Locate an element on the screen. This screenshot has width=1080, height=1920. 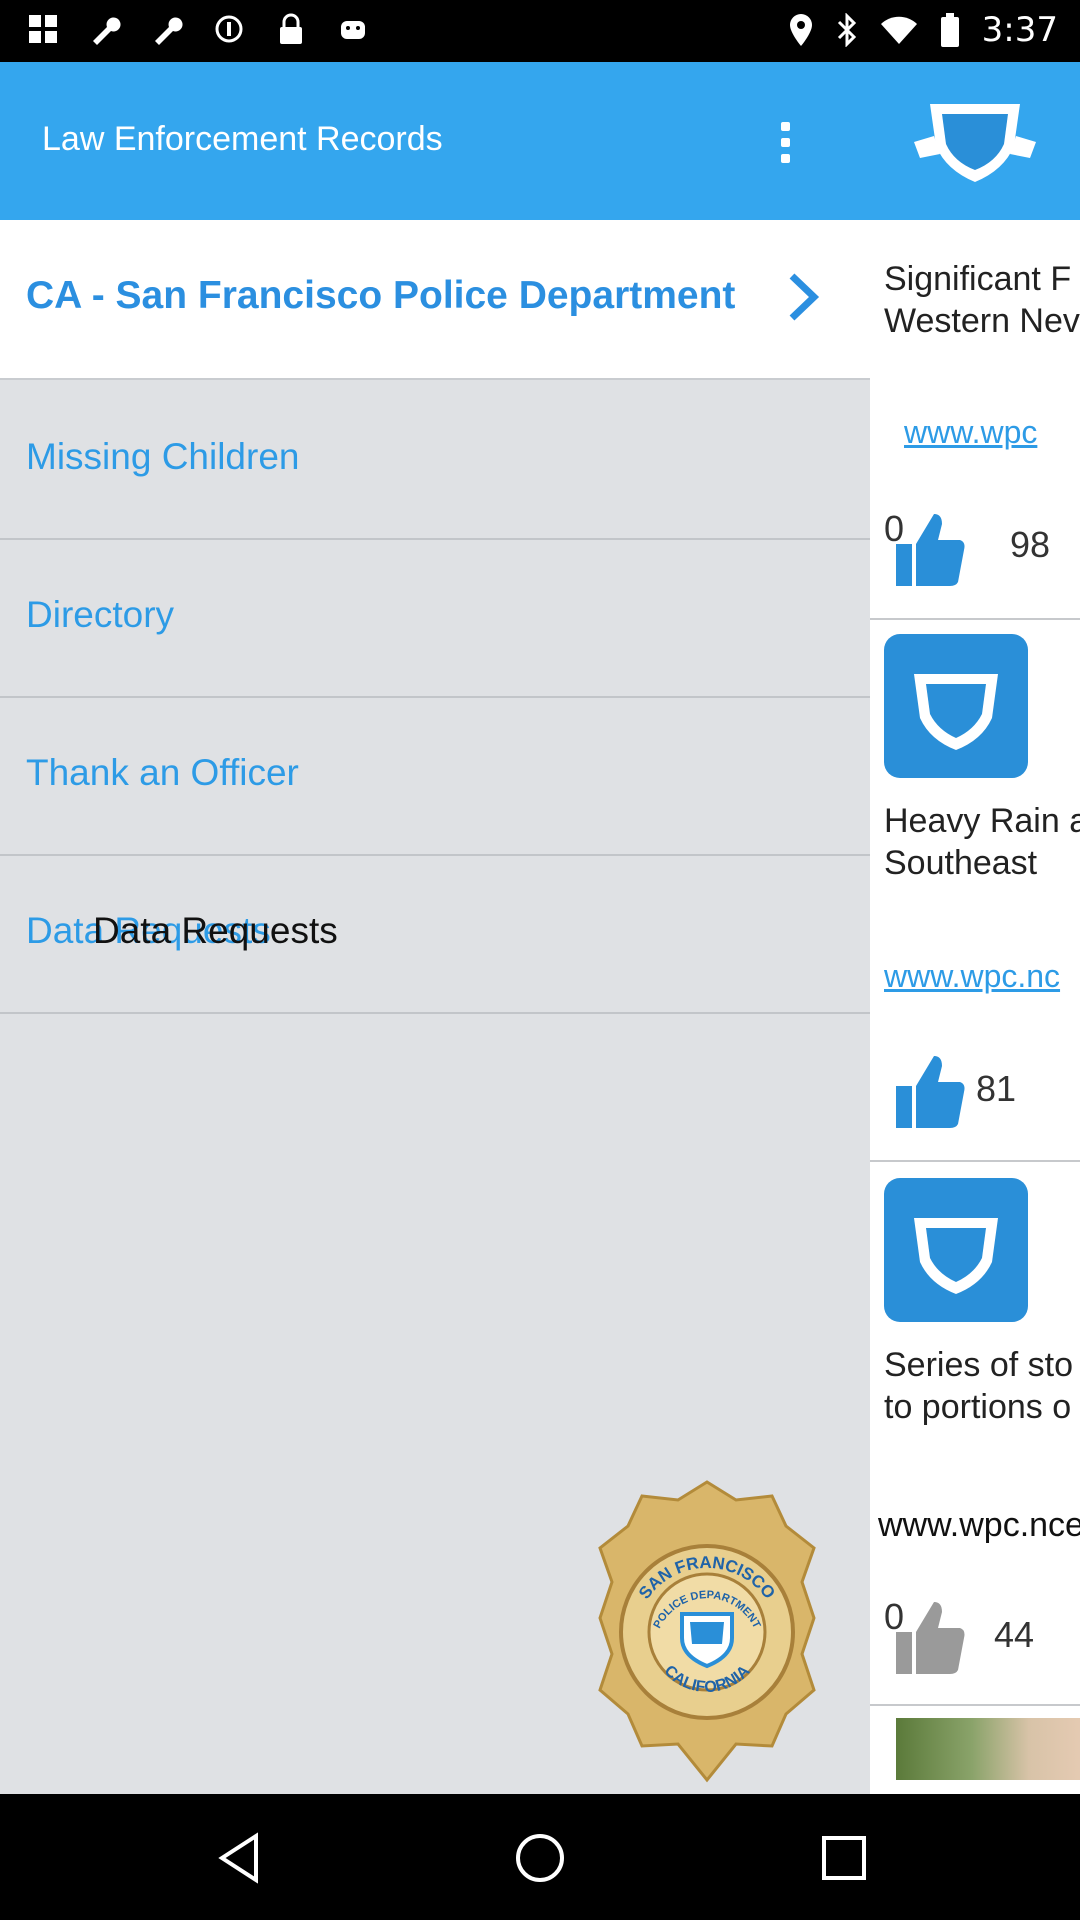
recents-icon is located at coordinates (844, 1858).